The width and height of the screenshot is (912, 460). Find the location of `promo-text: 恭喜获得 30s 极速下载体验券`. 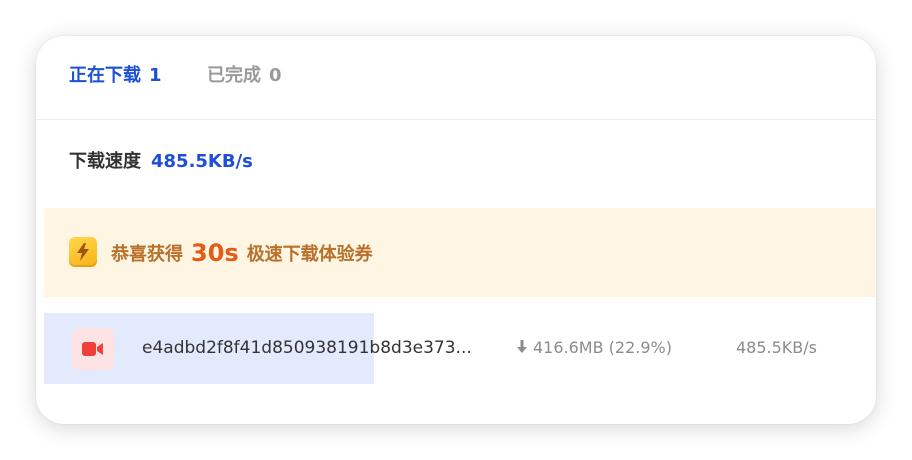

promo-text: 恭喜获得 30s 极速下载体验券 is located at coordinates (242, 254).